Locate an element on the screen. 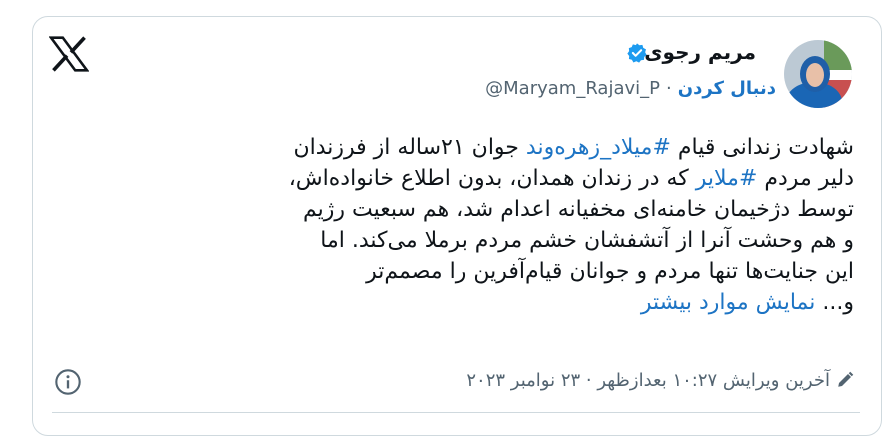 The width and height of the screenshot is (896, 436). author-handle: @Maryam_Rajavi_P is located at coordinates (572, 88).